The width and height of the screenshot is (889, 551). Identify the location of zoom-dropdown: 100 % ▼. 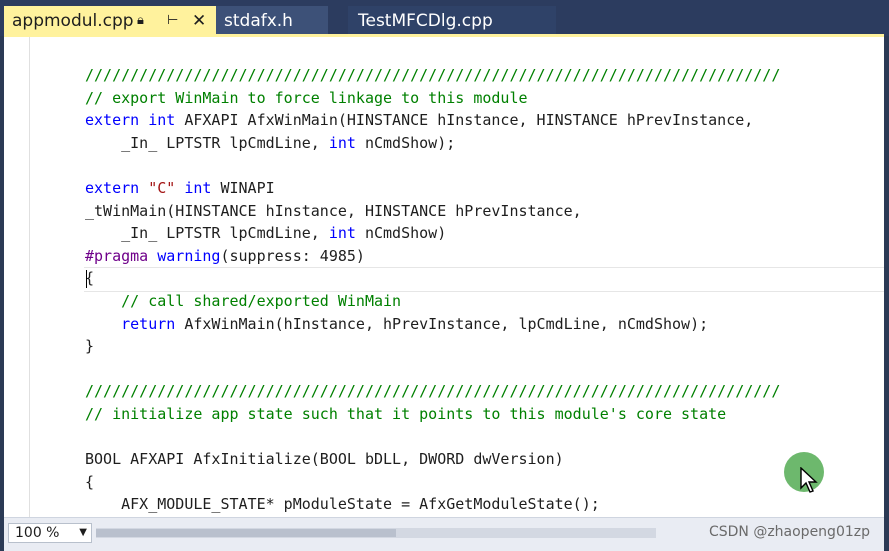
(50, 533).